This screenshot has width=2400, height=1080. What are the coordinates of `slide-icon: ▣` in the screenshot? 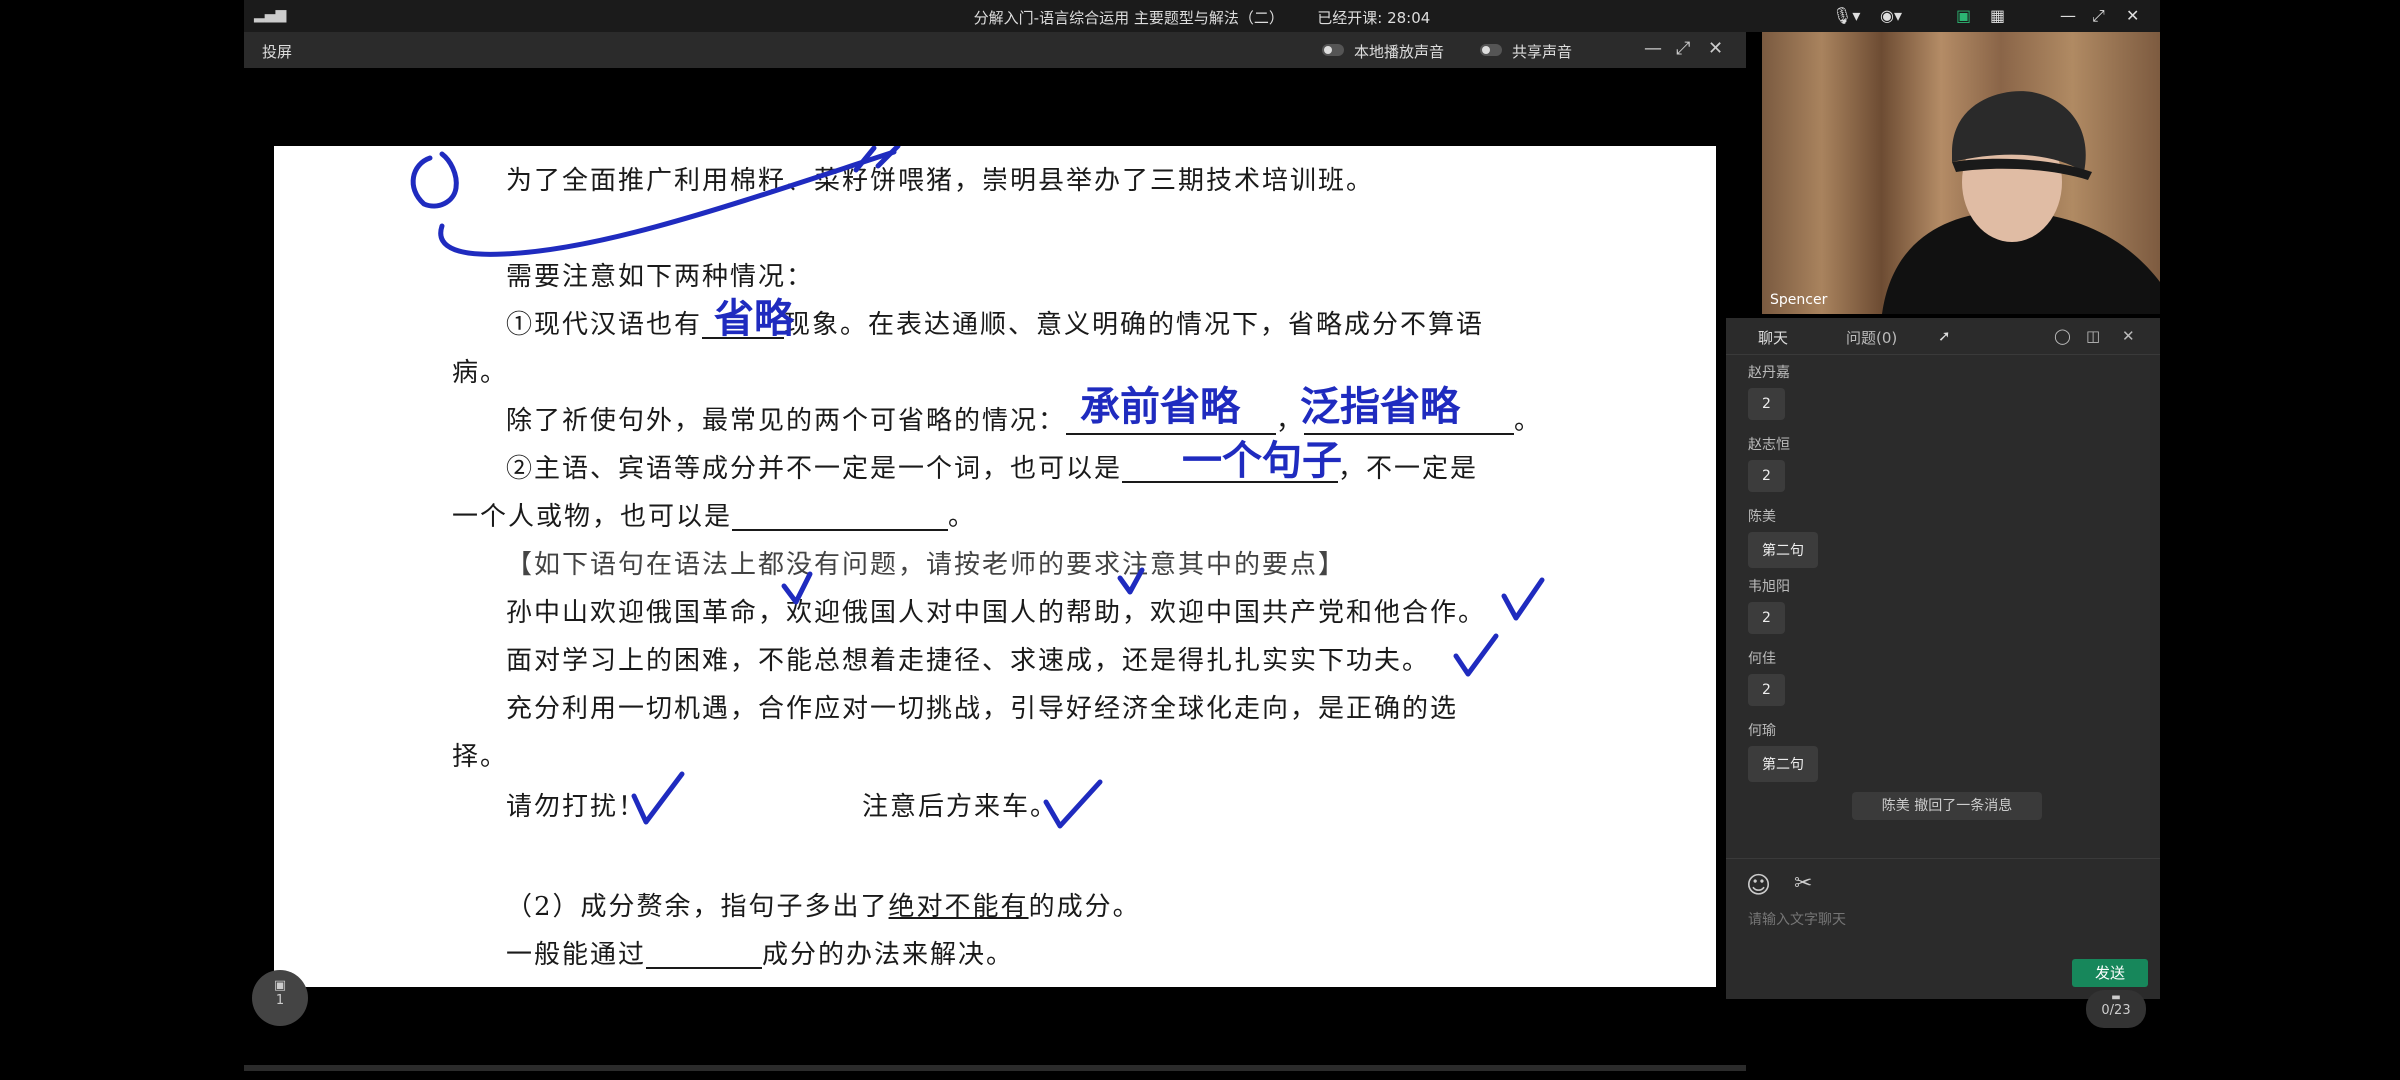 It's located at (280, 985).